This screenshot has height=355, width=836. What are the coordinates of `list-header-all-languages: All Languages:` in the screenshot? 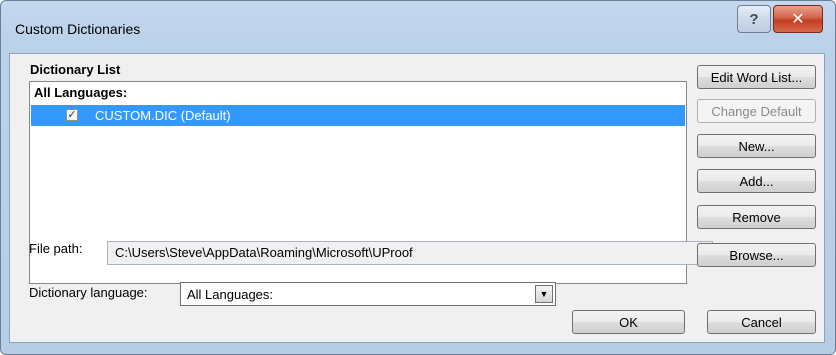 It's located at (81, 92).